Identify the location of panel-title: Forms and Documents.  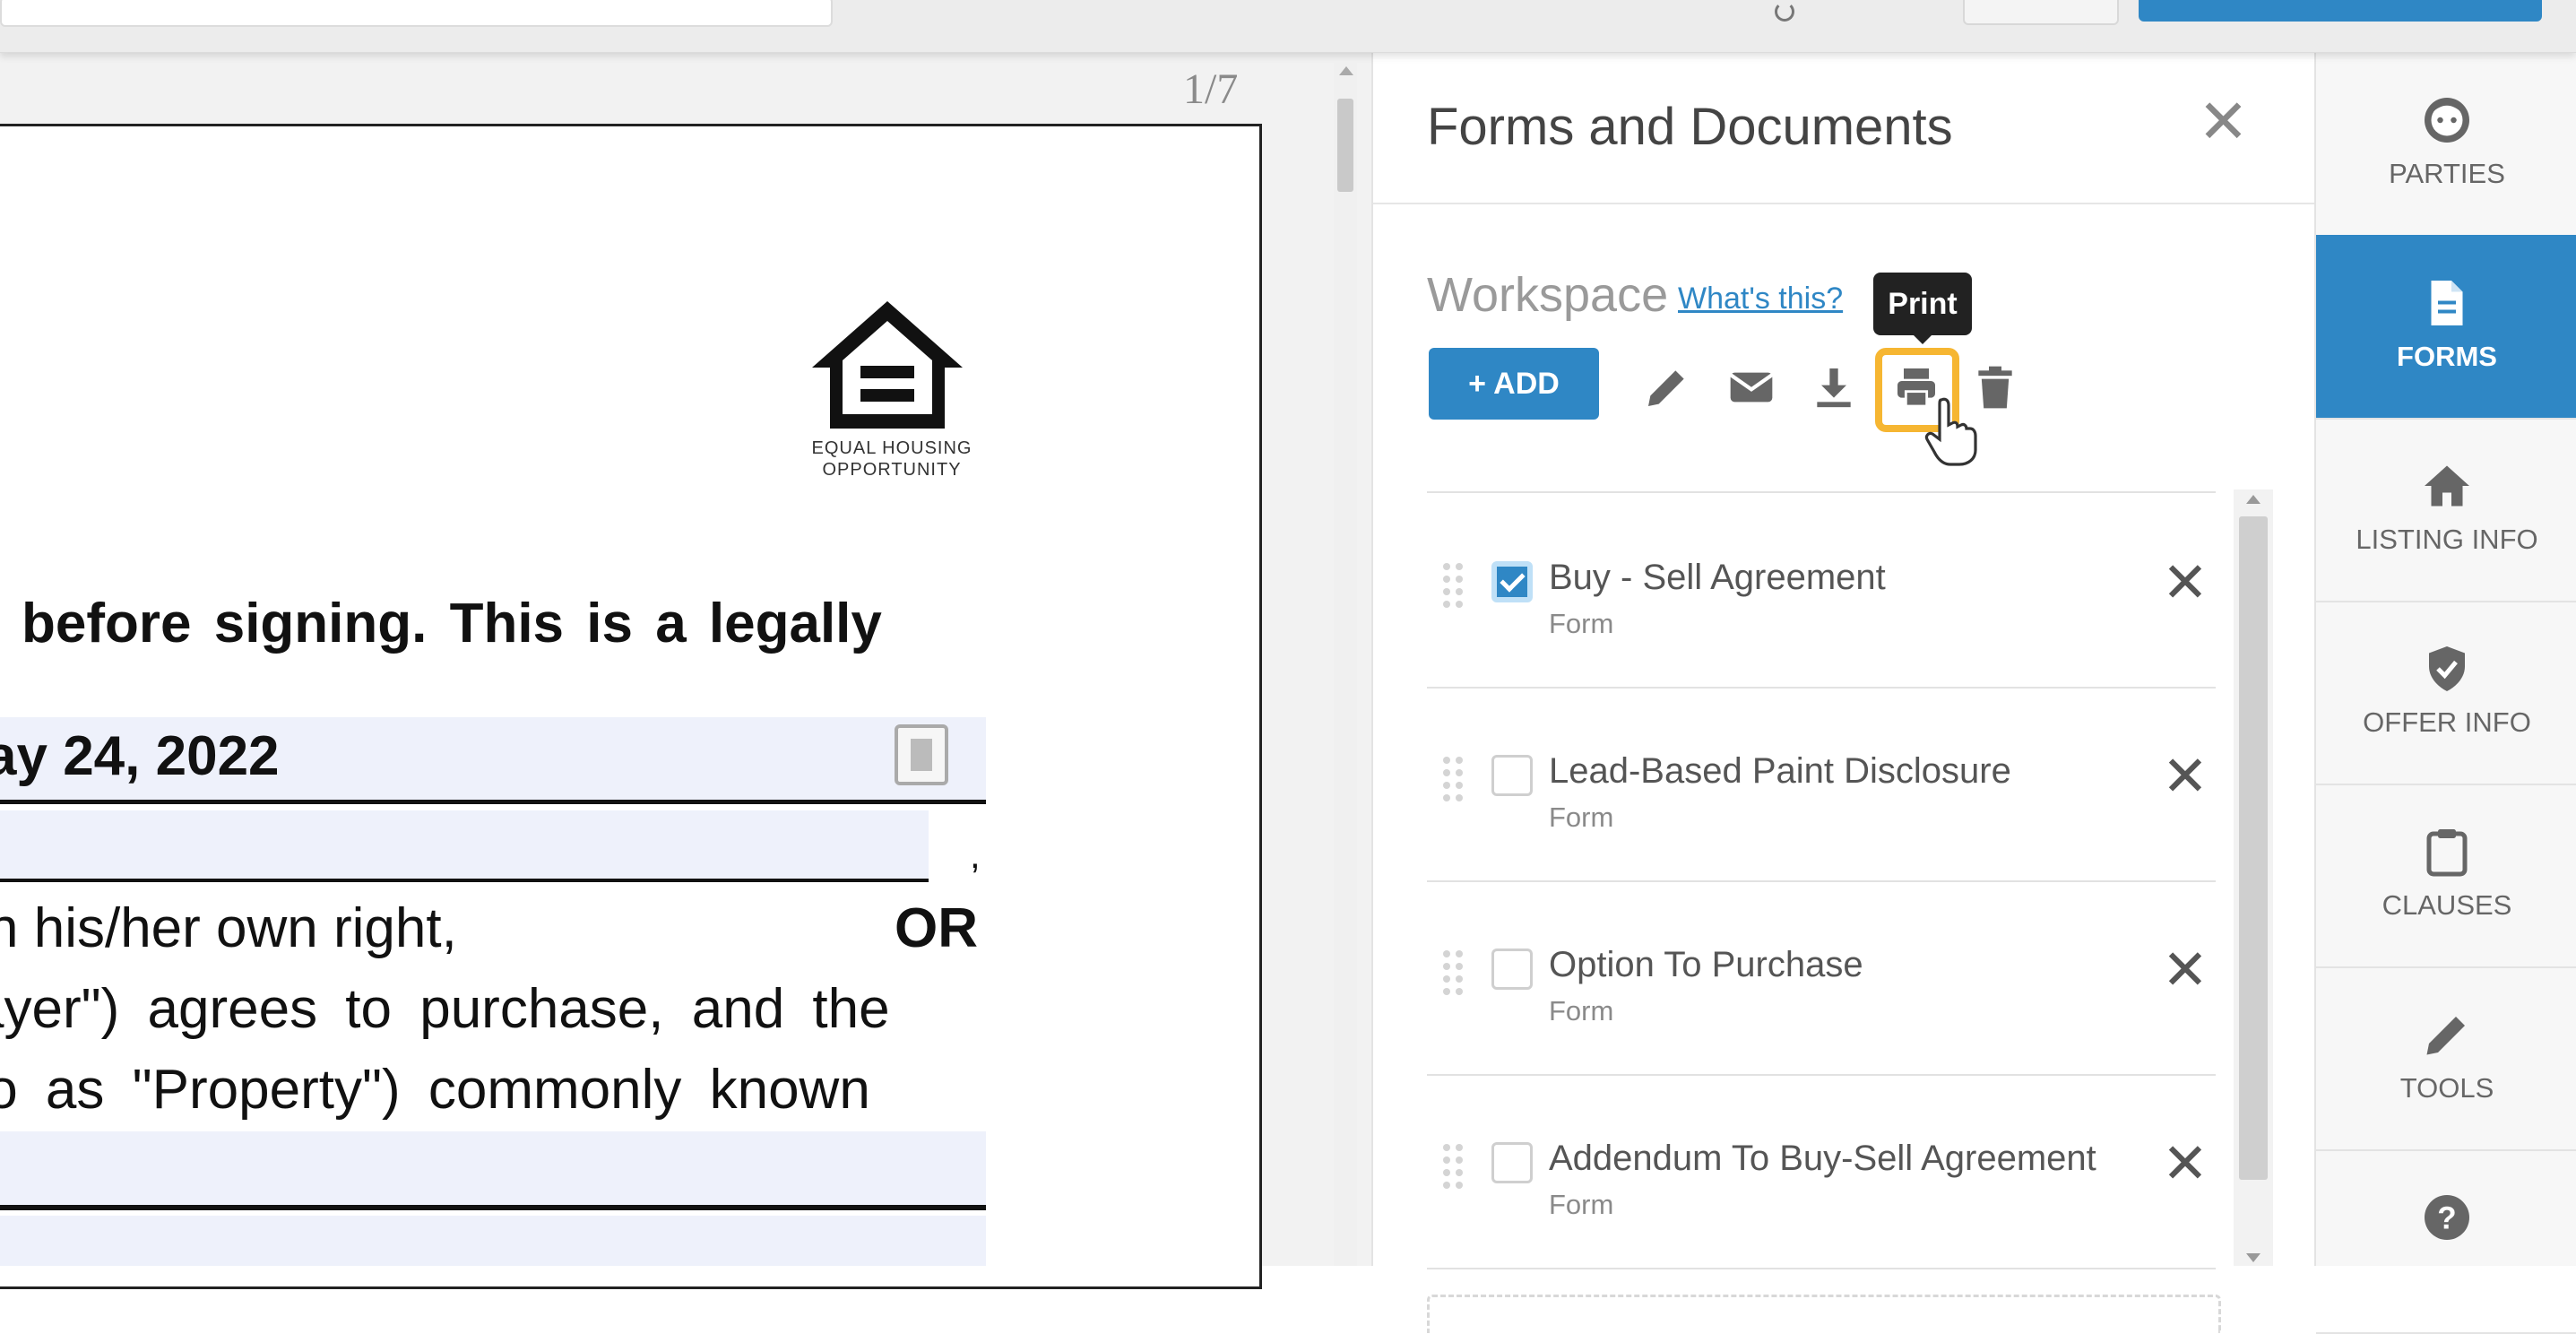
(1690, 127).